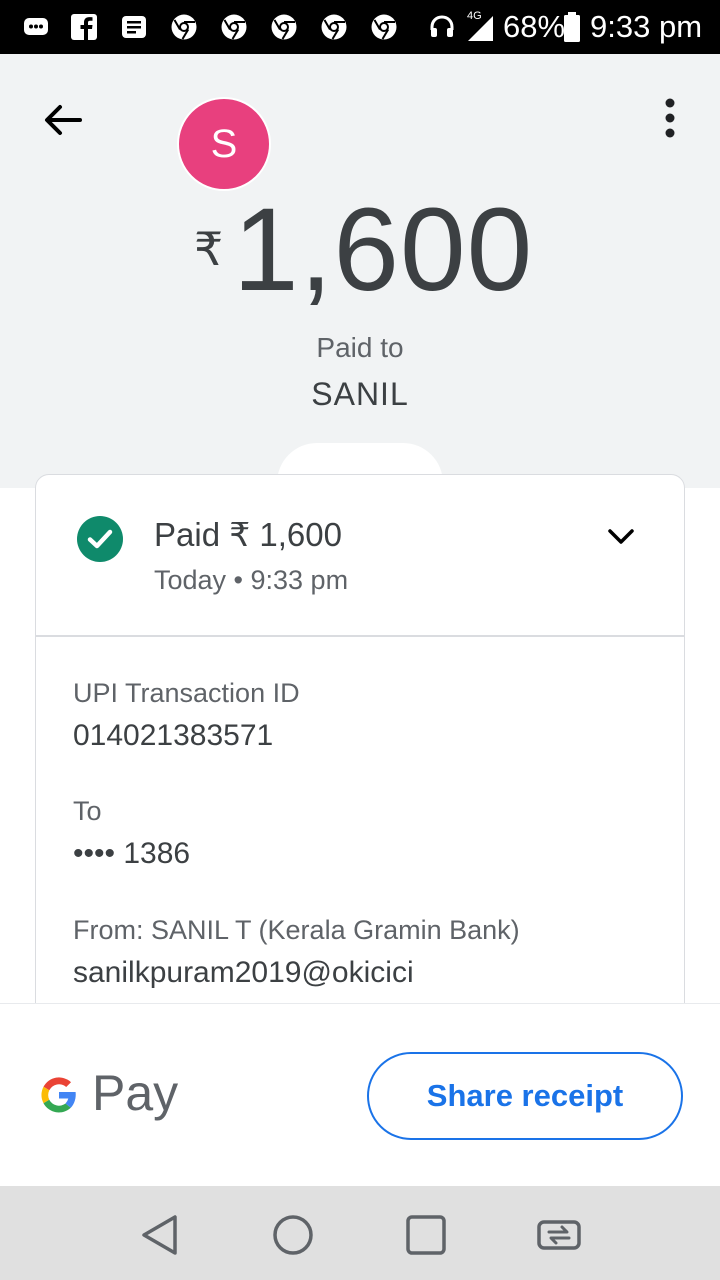 This screenshot has width=720, height=1280. Describe the element at coordinates (296, 930) in the screenshot. I see `from-label: From: SANIL T (Kerala Gramin Bank)` at that location.